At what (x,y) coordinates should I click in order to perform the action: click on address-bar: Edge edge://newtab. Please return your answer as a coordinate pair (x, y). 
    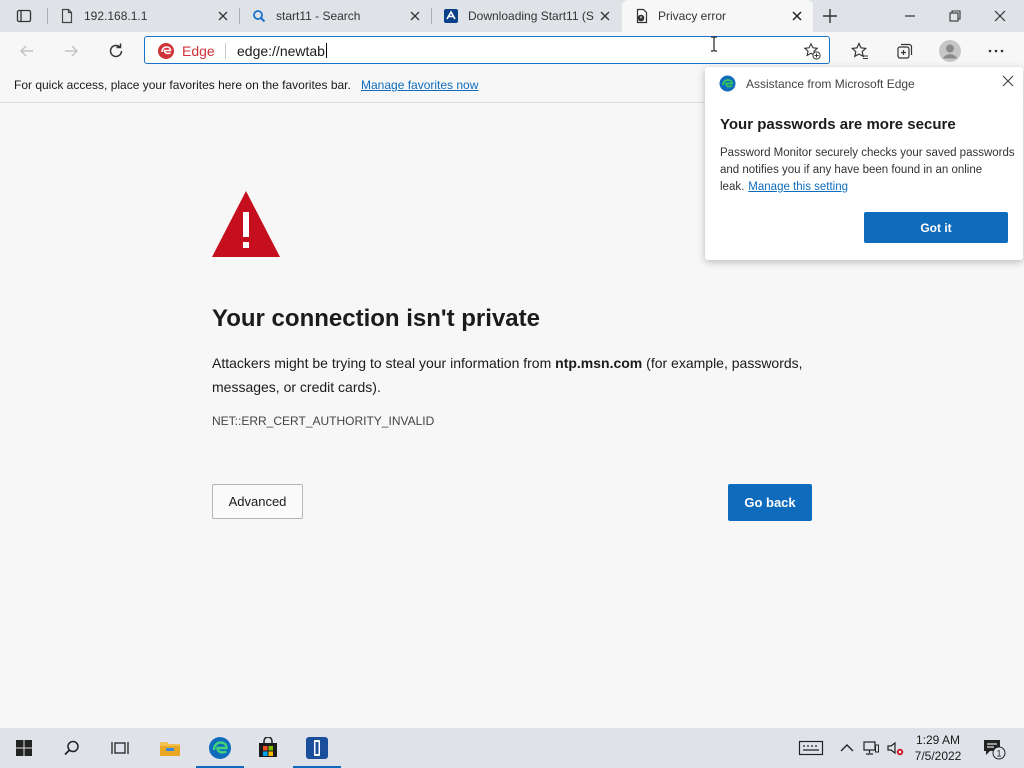
    Looking at the image, I should click on (487, 50).